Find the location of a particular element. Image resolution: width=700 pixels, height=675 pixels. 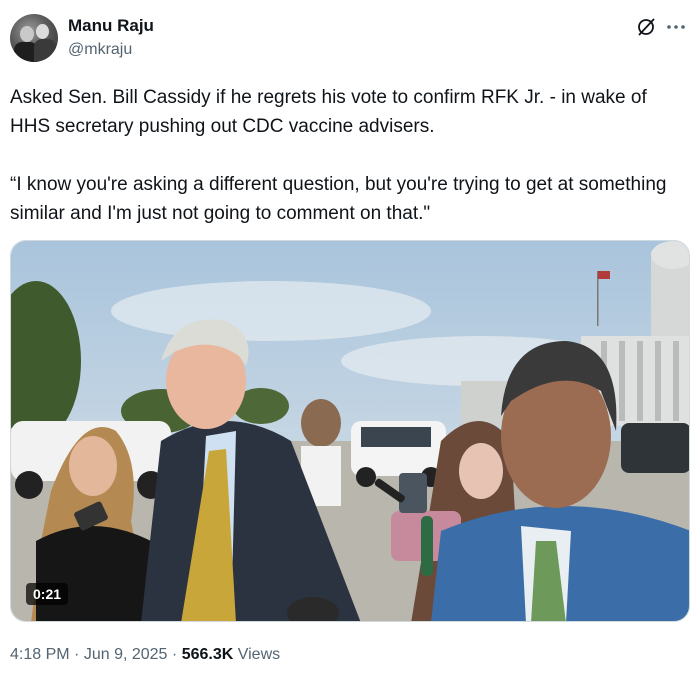

more-dots-icon is located at coordinates (676, 27).